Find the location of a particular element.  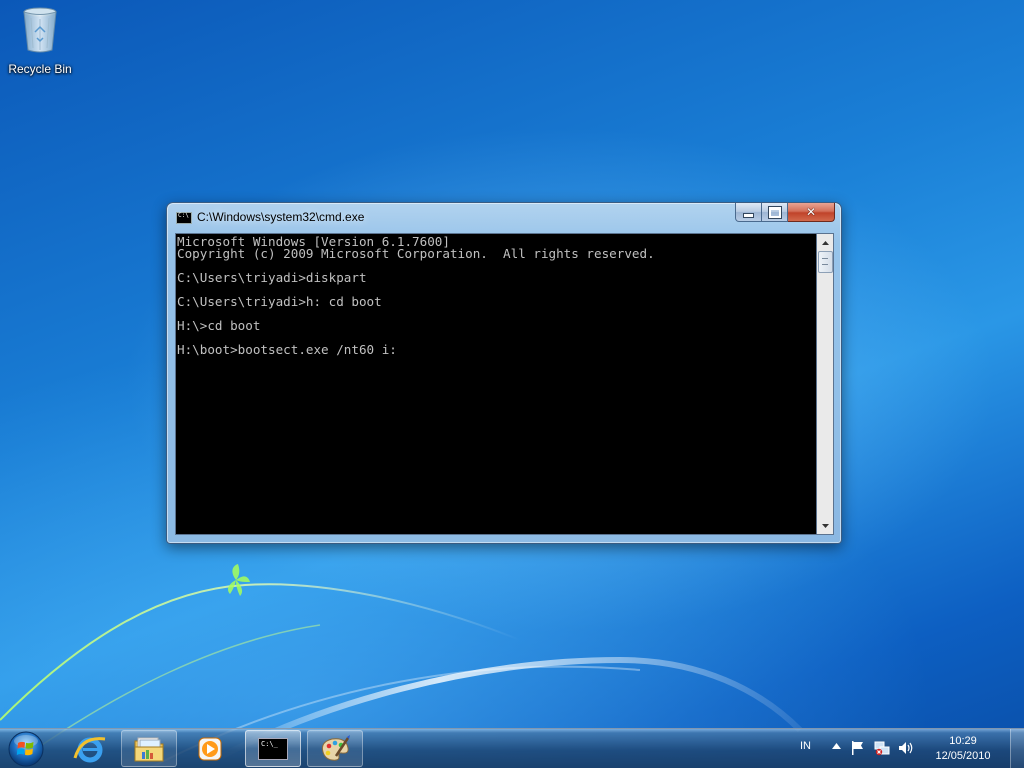

taskbar: C:\_ IN 10:29 12/05/2010 is located at coordinates (512, 748).